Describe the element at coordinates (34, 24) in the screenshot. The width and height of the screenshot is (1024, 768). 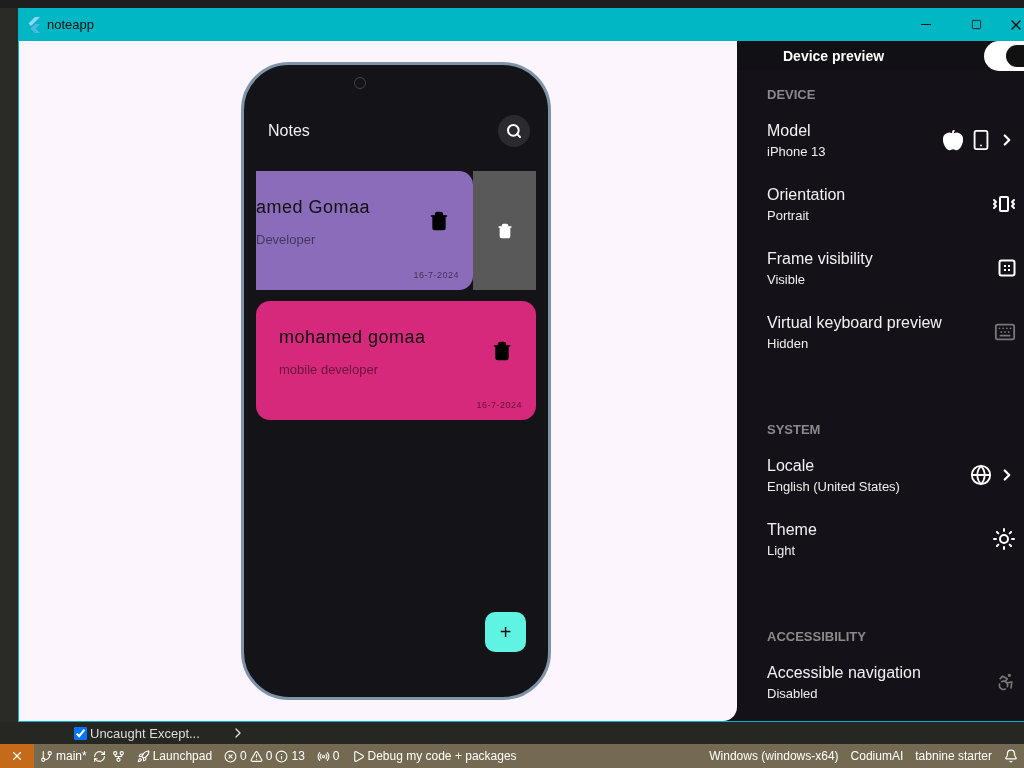
I see `flutter-logo-icon` at that location.